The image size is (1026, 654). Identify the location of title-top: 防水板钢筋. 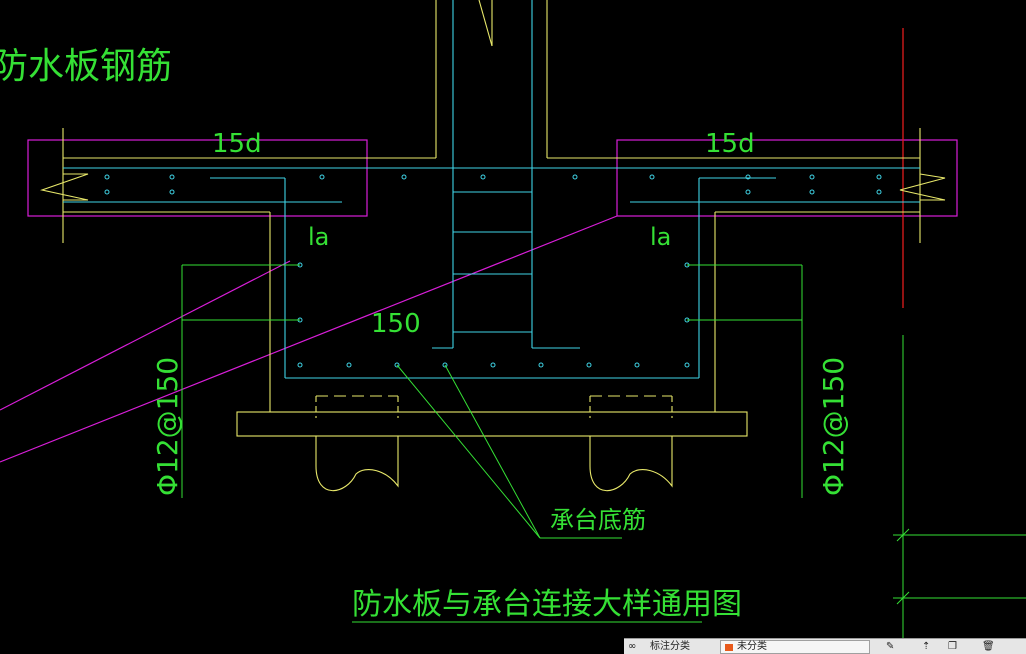
(86, 66).